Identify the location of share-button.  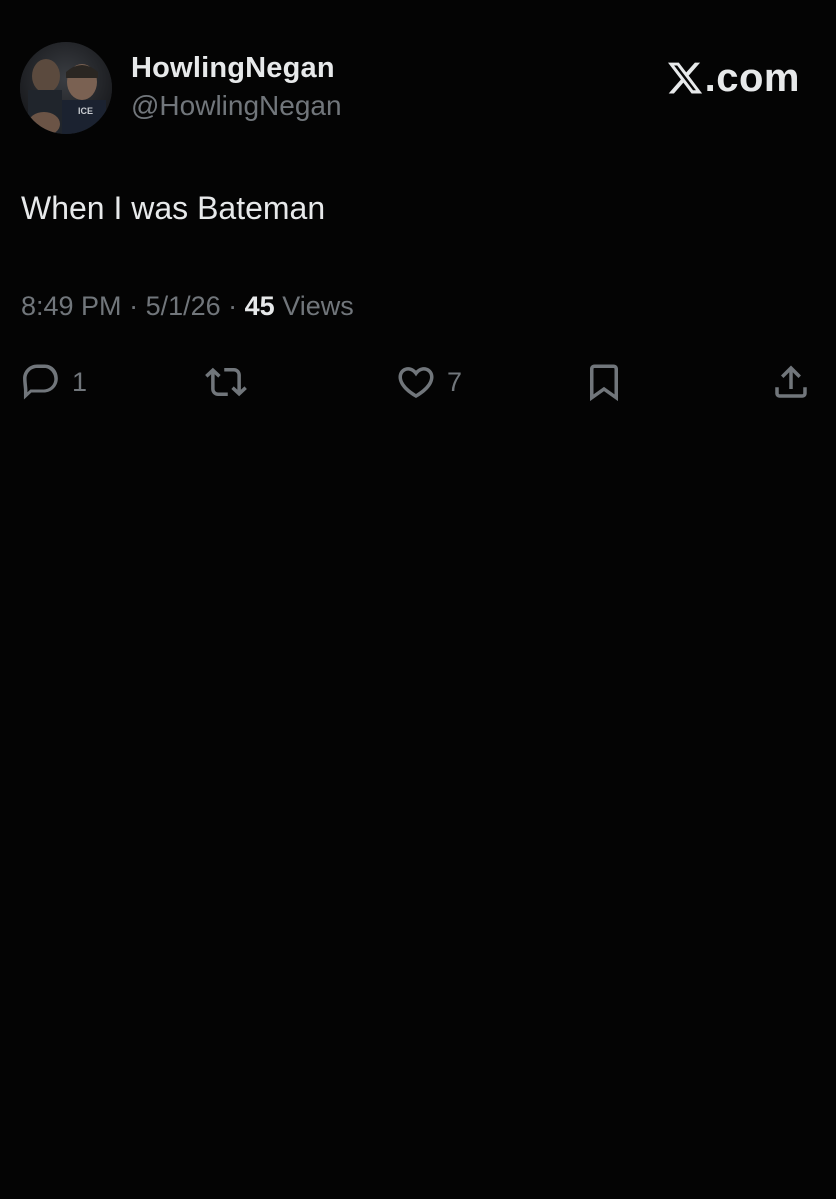
(791, 382).